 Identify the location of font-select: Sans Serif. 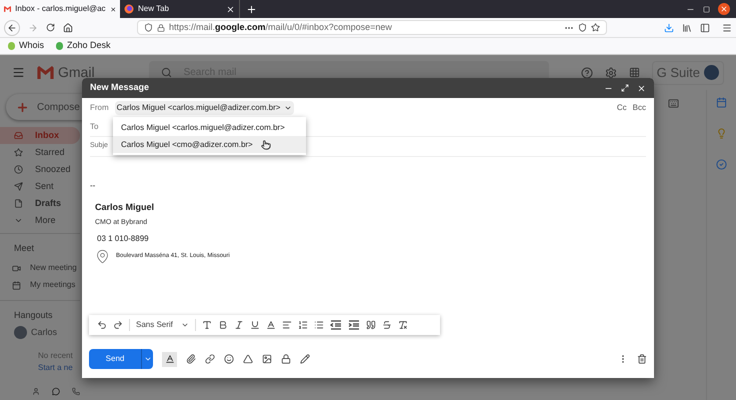
(162, 325).